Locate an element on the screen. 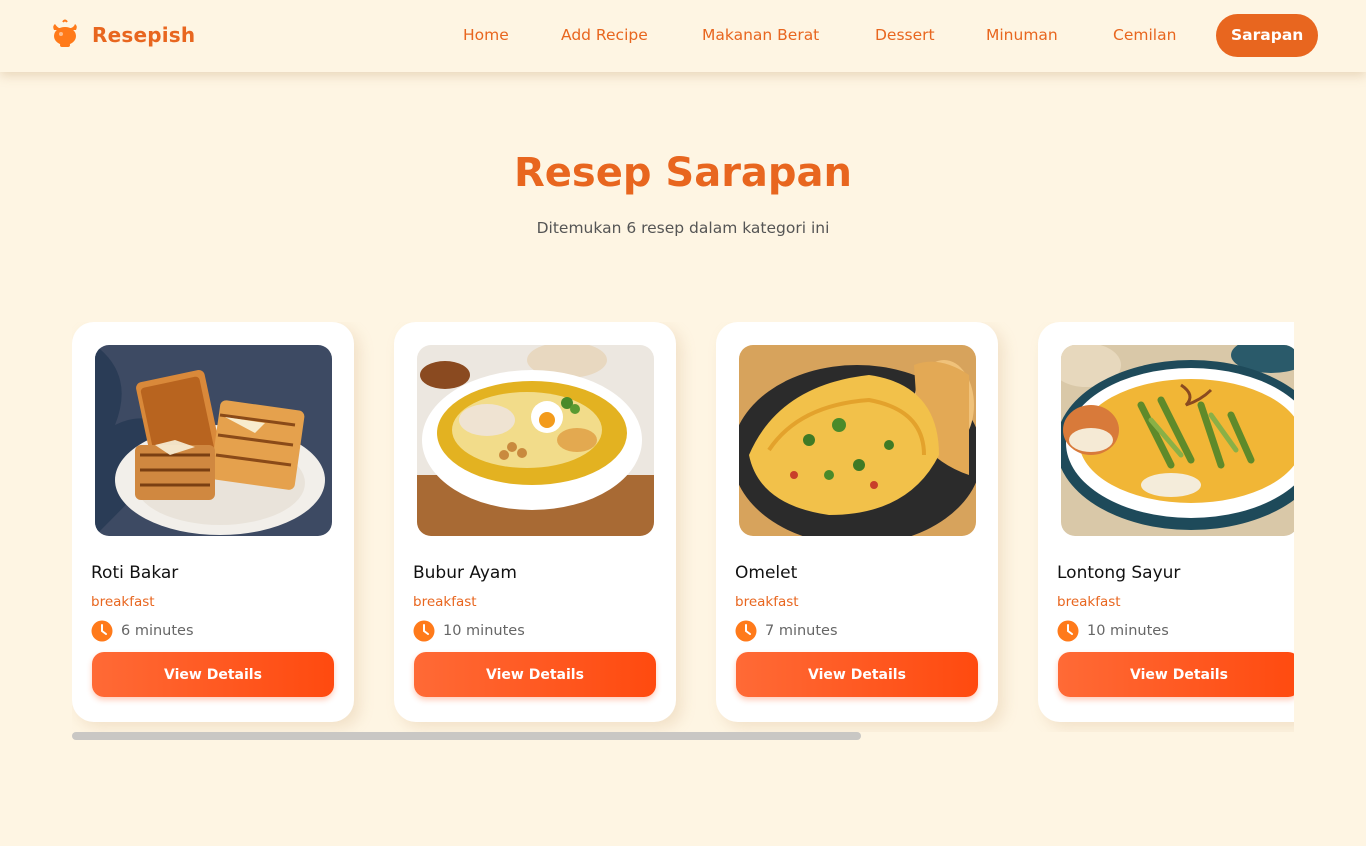  recipe-time: 6 minutes is located at coordinates (142, 631).